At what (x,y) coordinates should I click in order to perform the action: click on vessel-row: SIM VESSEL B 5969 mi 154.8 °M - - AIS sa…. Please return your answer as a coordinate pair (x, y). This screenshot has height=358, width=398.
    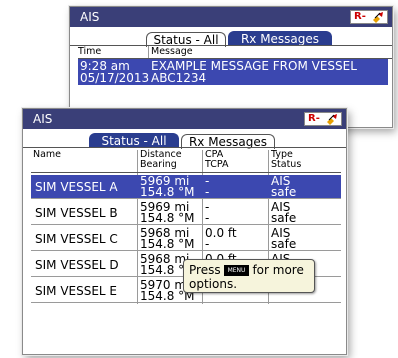
    Looking at the image, I should click on (186, 213).